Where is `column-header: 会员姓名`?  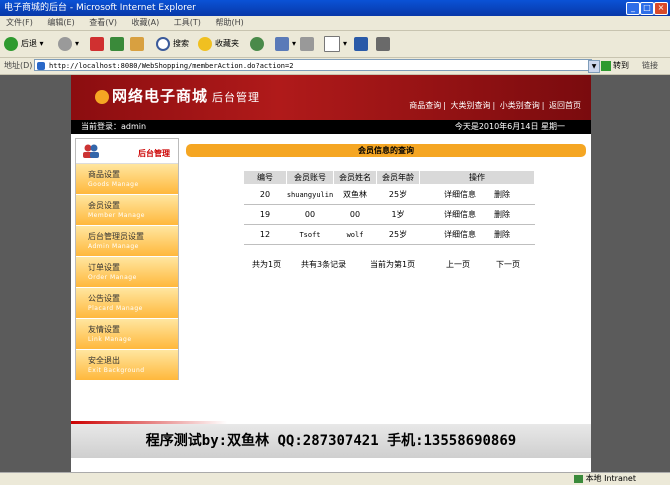
column-header: 会员姓名 is located at coordinates (355, 177).